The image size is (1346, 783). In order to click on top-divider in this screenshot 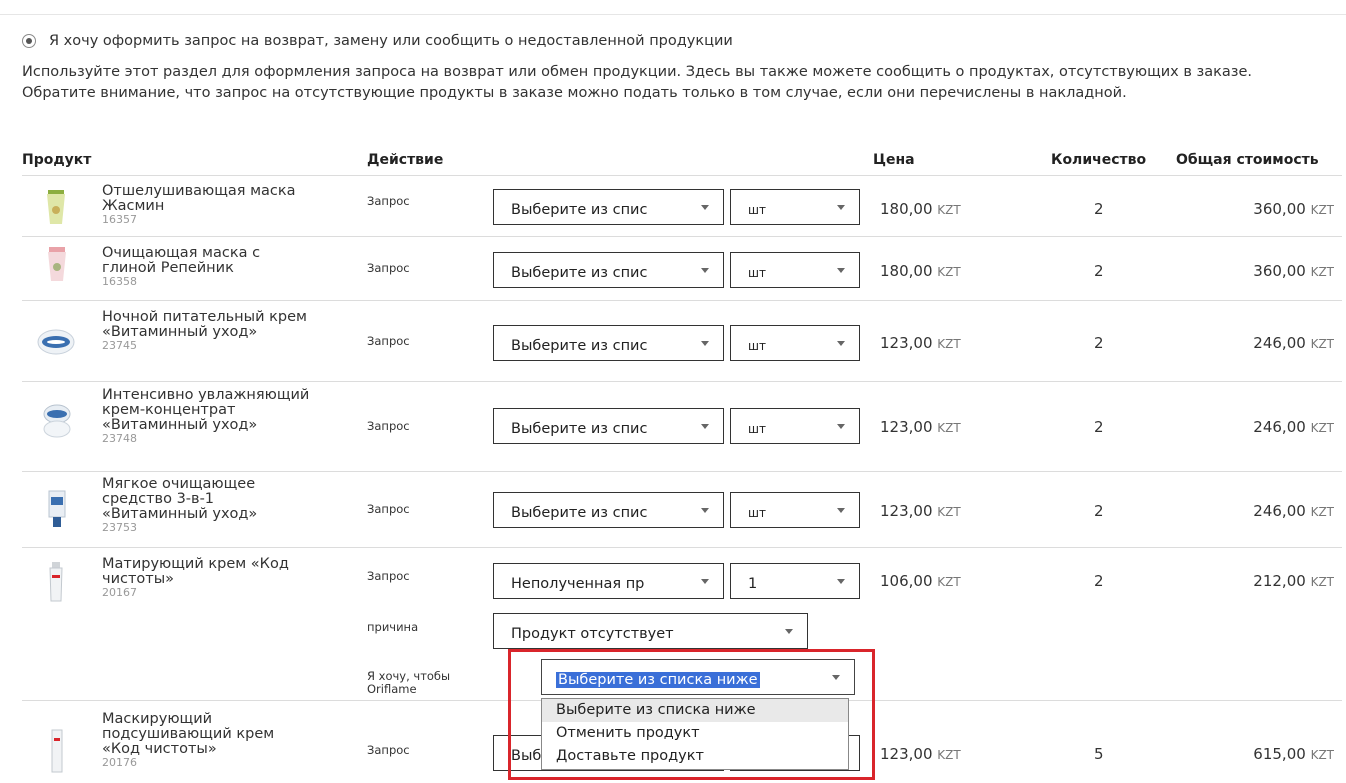, I will do `click(673, 14)`.